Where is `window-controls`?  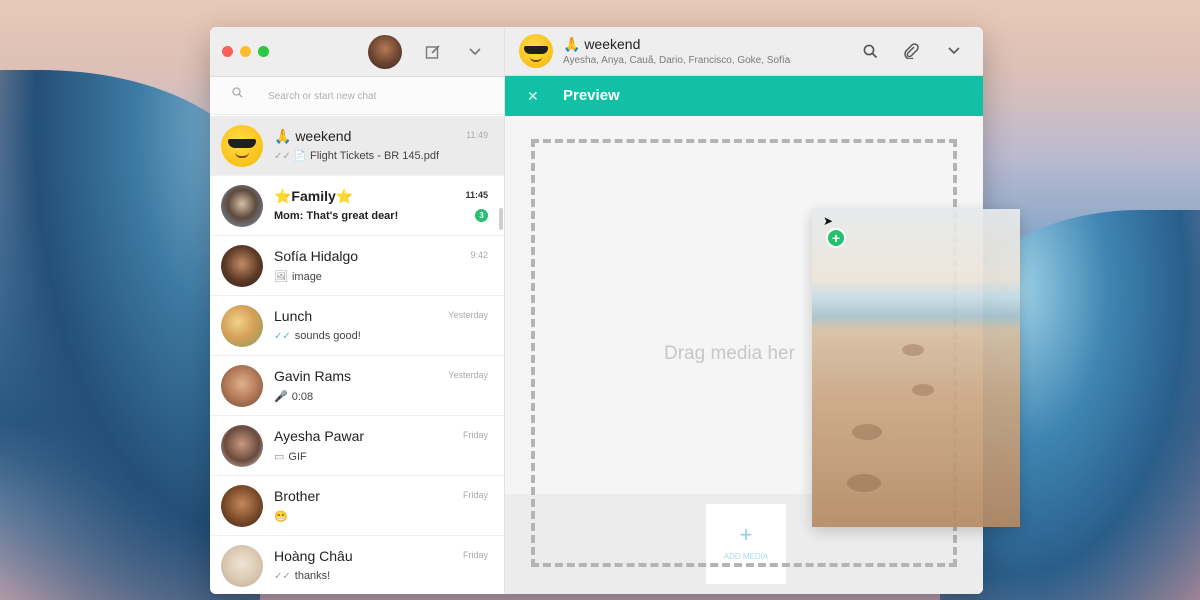 window-controls is located at coordinates (245, 51).